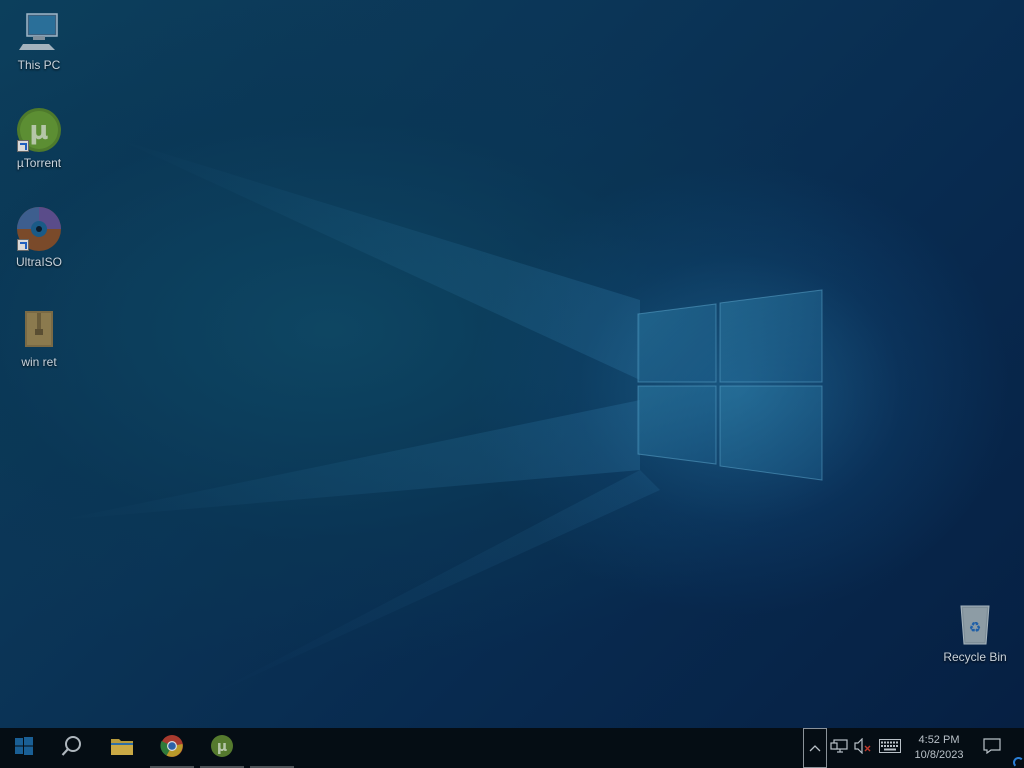  I want to click on folder-icon, so click(122, 748).